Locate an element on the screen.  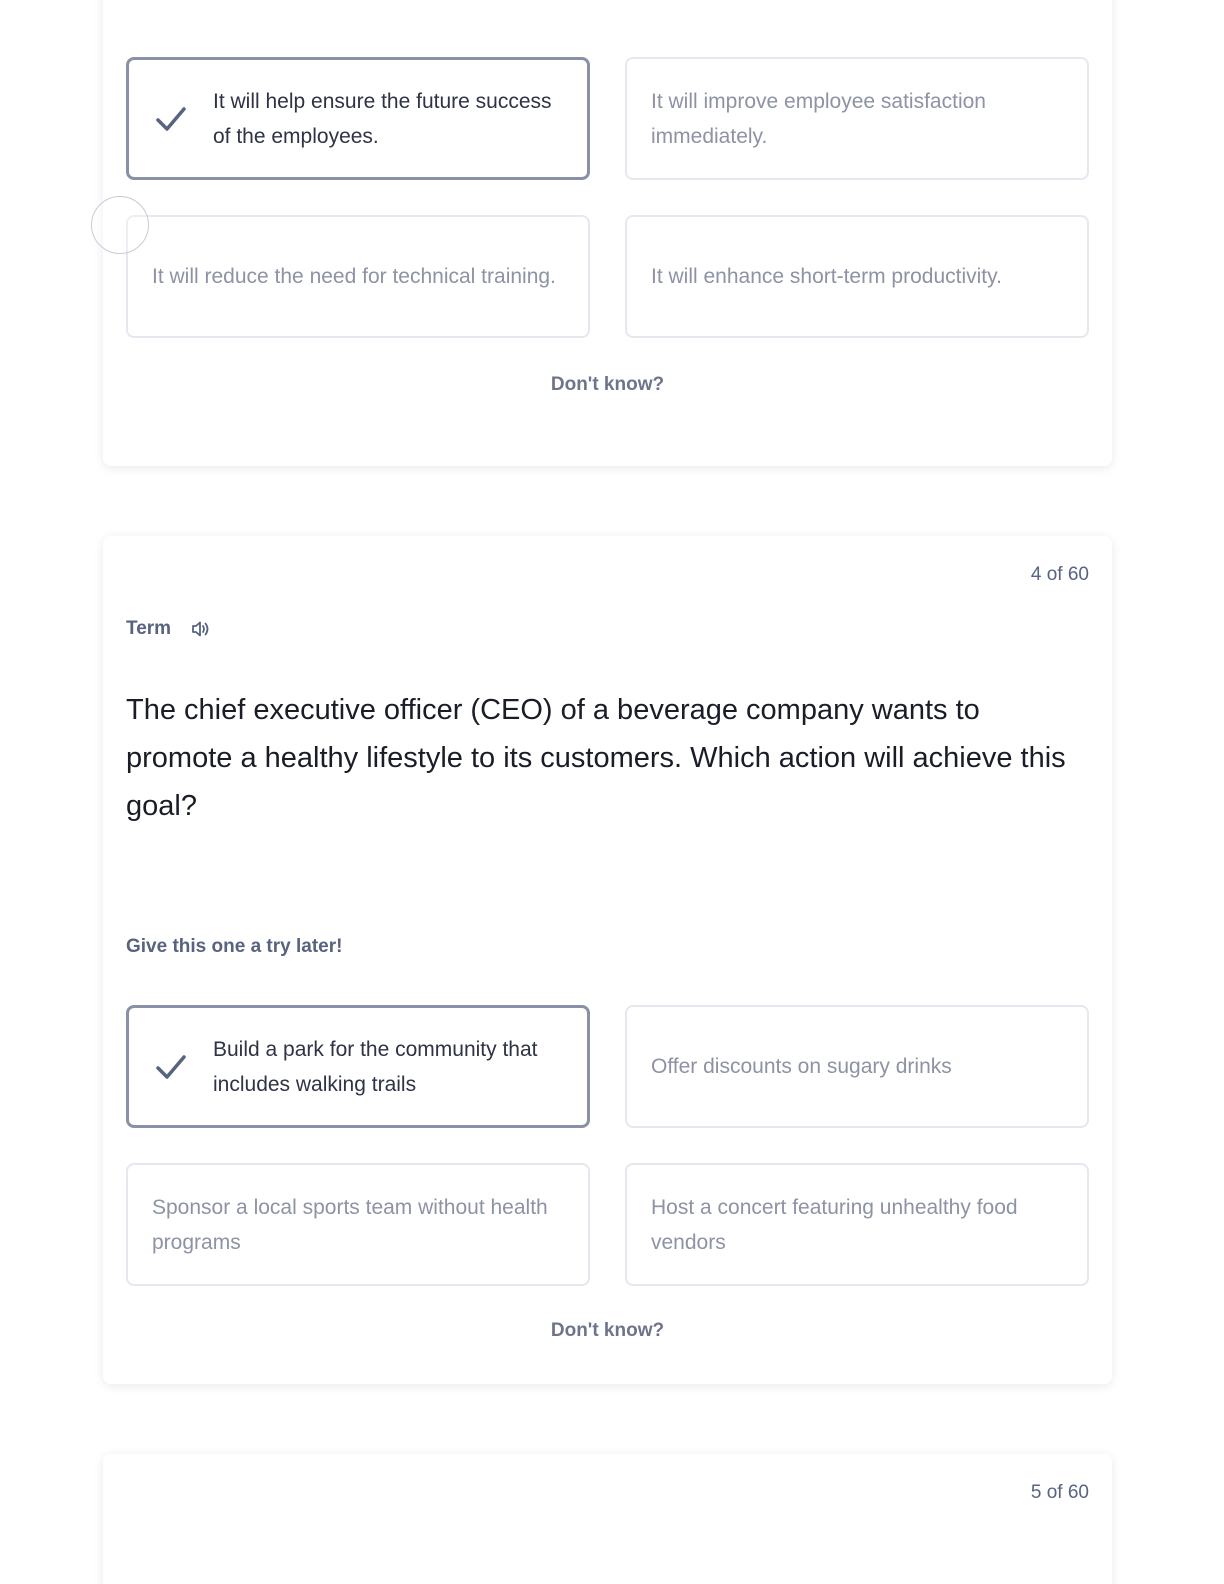
speaker-icon is located at coordinates (202, 629).